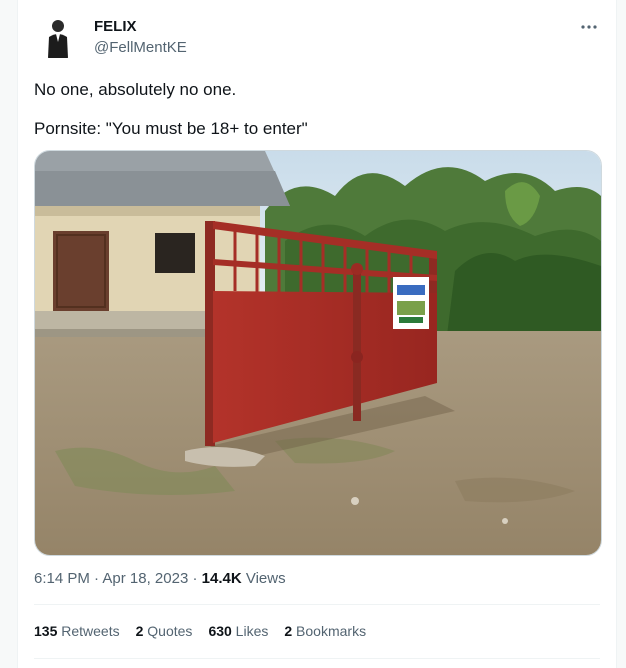 The width and height of the screenshot is (626, 668). I want to click on tweet-text-line-1: No one, absolutely no one., so click(135, 89).